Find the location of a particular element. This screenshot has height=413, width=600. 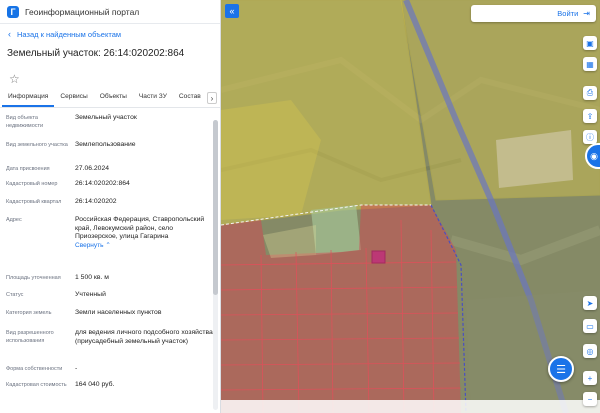

property-row: Форма собственности - is located at coordinates (110, 373).